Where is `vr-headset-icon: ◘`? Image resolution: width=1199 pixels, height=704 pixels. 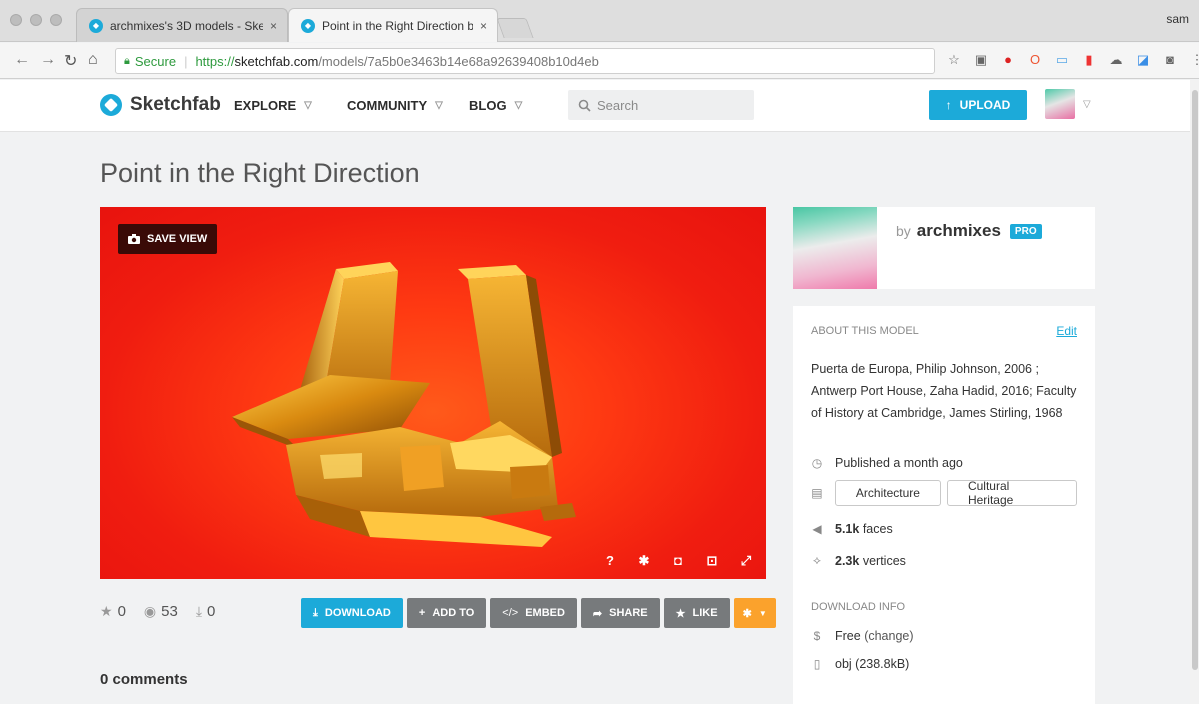 vr-headset-icon: ◘ is located at coordinates (678, 561).